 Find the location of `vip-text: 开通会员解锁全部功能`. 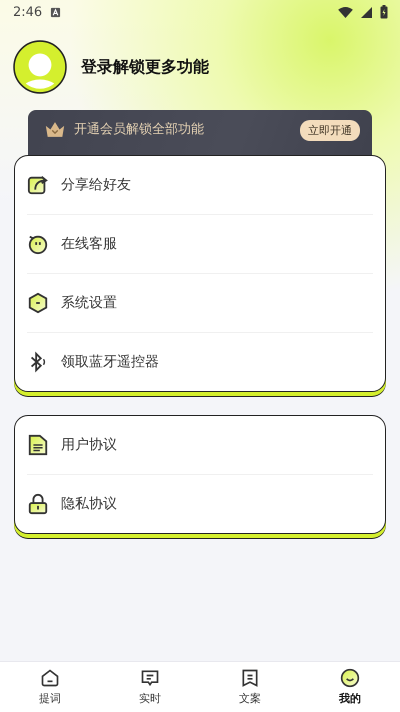

vip-text: 开通会员解锁全部功能 is located at coordinates (139, 130).